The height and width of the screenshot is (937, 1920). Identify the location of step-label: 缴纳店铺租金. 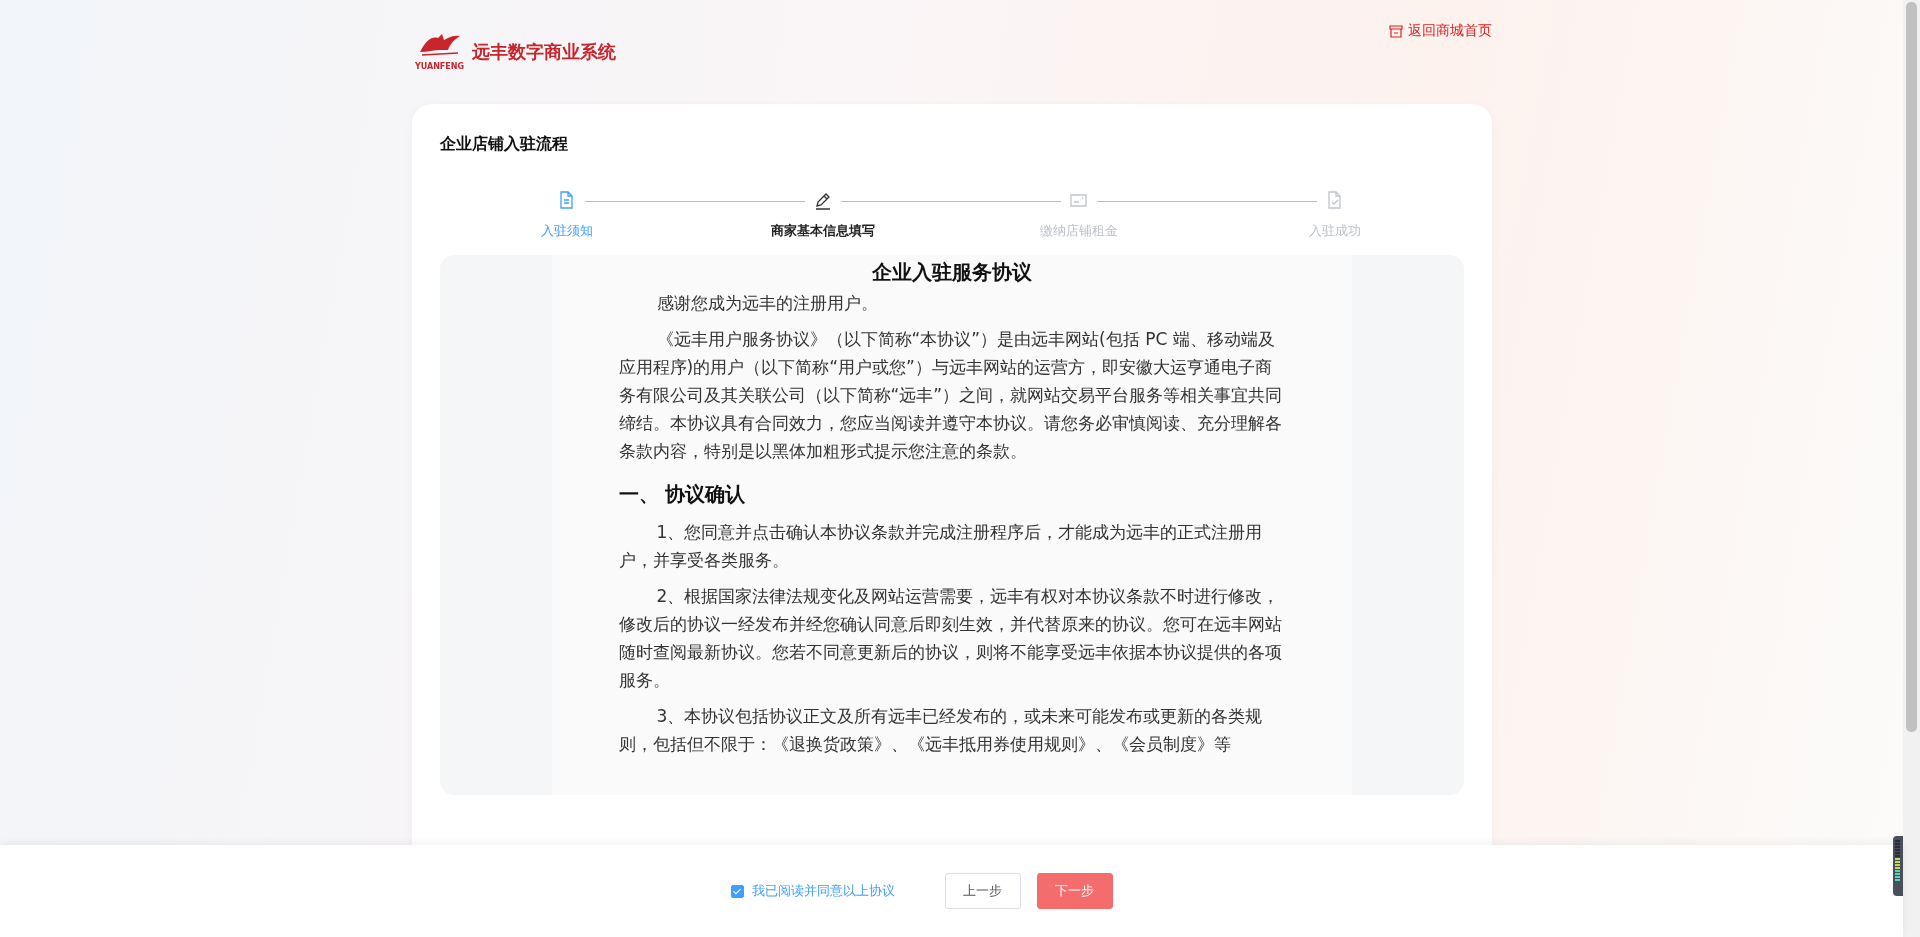
(1078, 231).